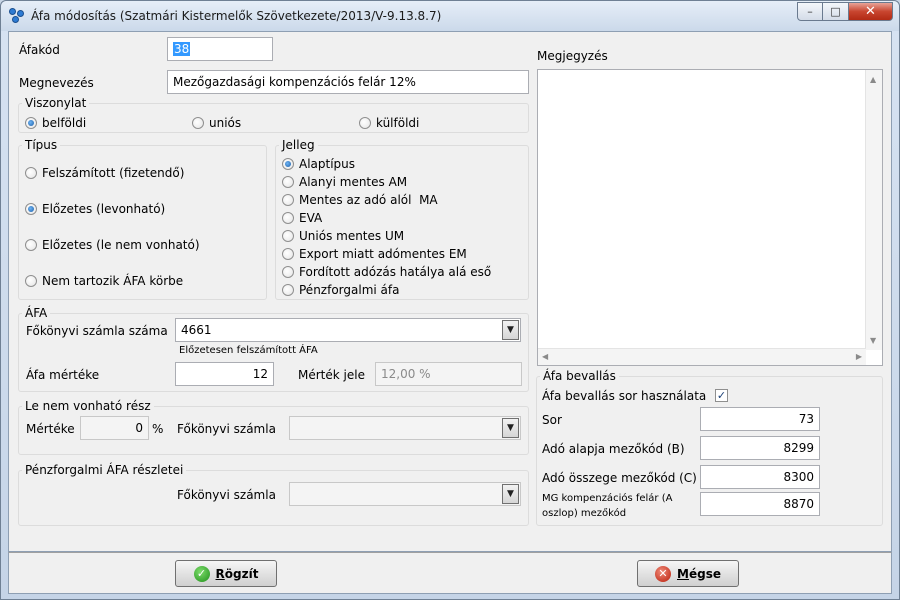  Describe the element at coordinates (17, 16) in the screenshot. I see `app-icon` at that location.